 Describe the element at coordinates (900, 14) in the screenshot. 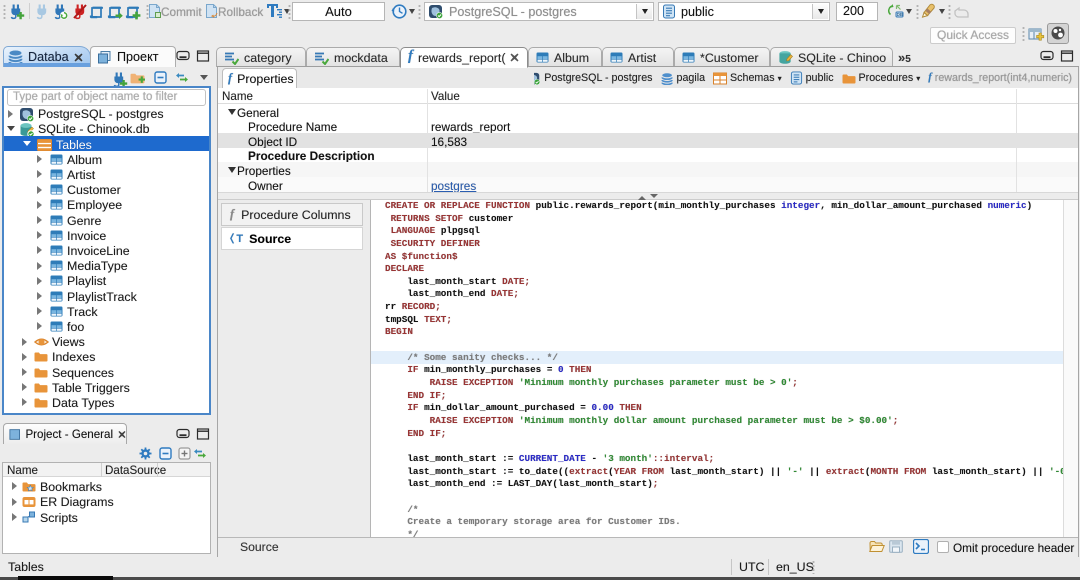

I see `svg-text: DB` at that location.